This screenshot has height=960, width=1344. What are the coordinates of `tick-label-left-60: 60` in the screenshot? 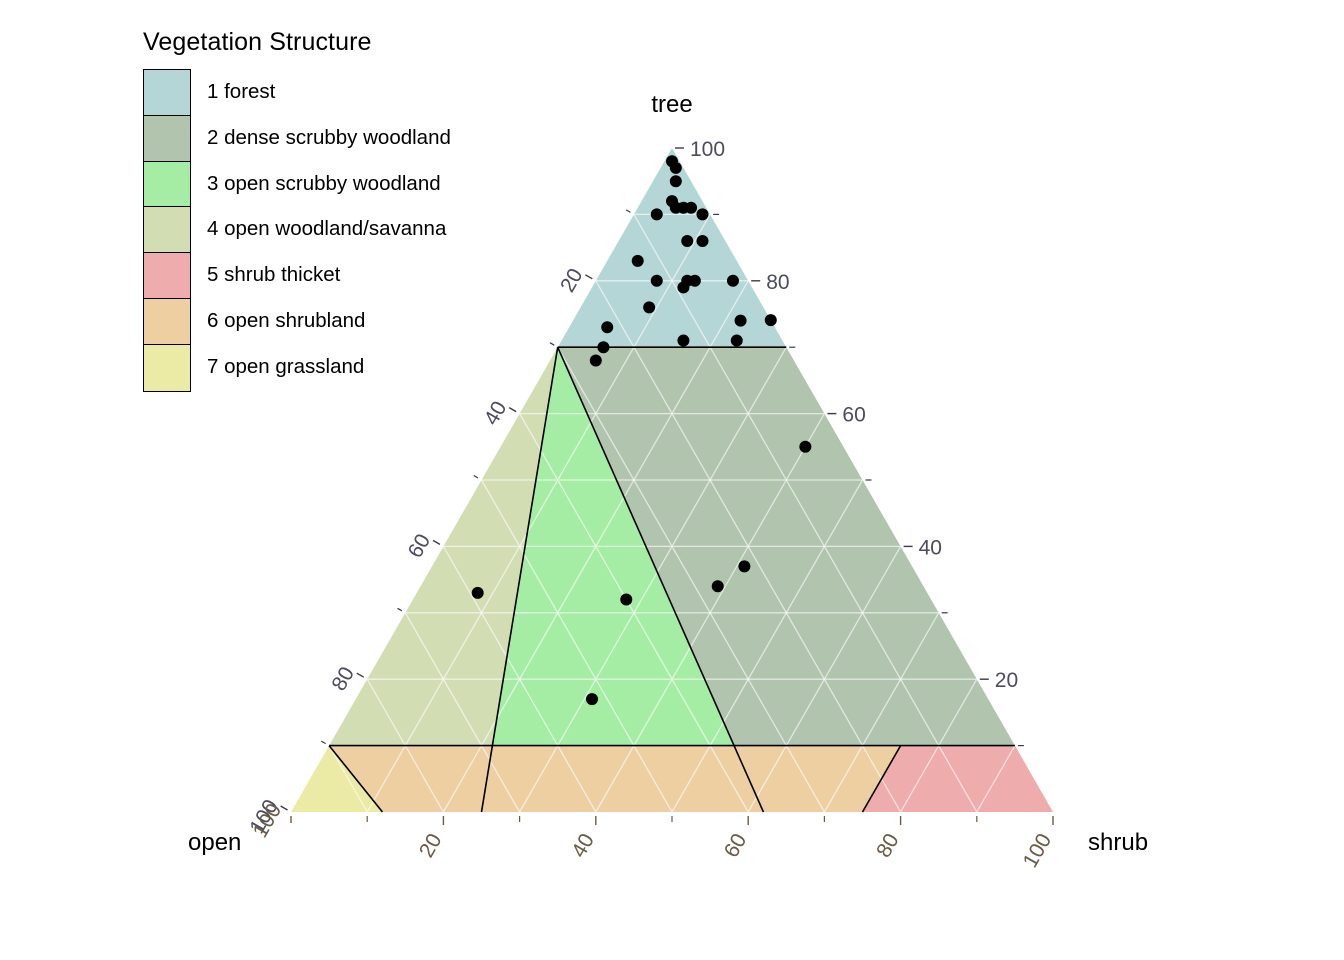 It's located at (420, 546).